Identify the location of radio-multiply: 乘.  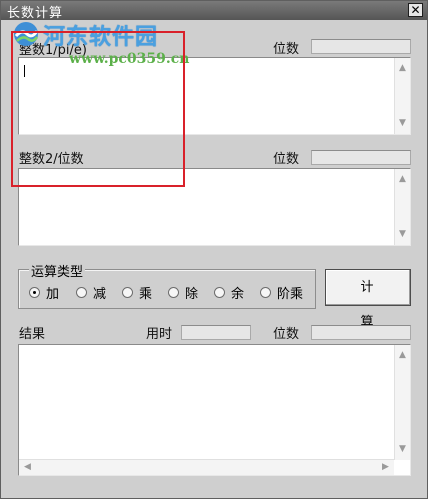
(137, 292).